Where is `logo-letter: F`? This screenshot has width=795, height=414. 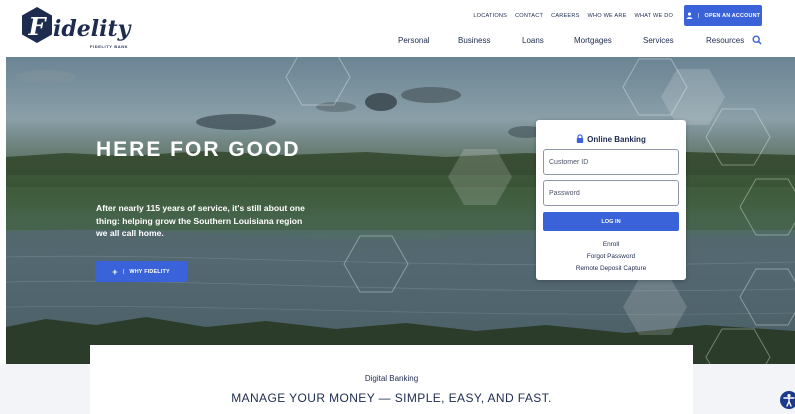 logo-letter: F is located at coordinates (37, 26).